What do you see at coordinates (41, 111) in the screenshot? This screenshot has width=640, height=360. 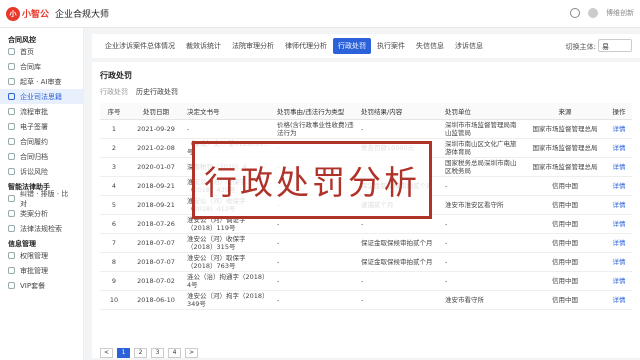 I see `sidebar-item-approval-flow: 流程审批` at bounding box center [41, 111].